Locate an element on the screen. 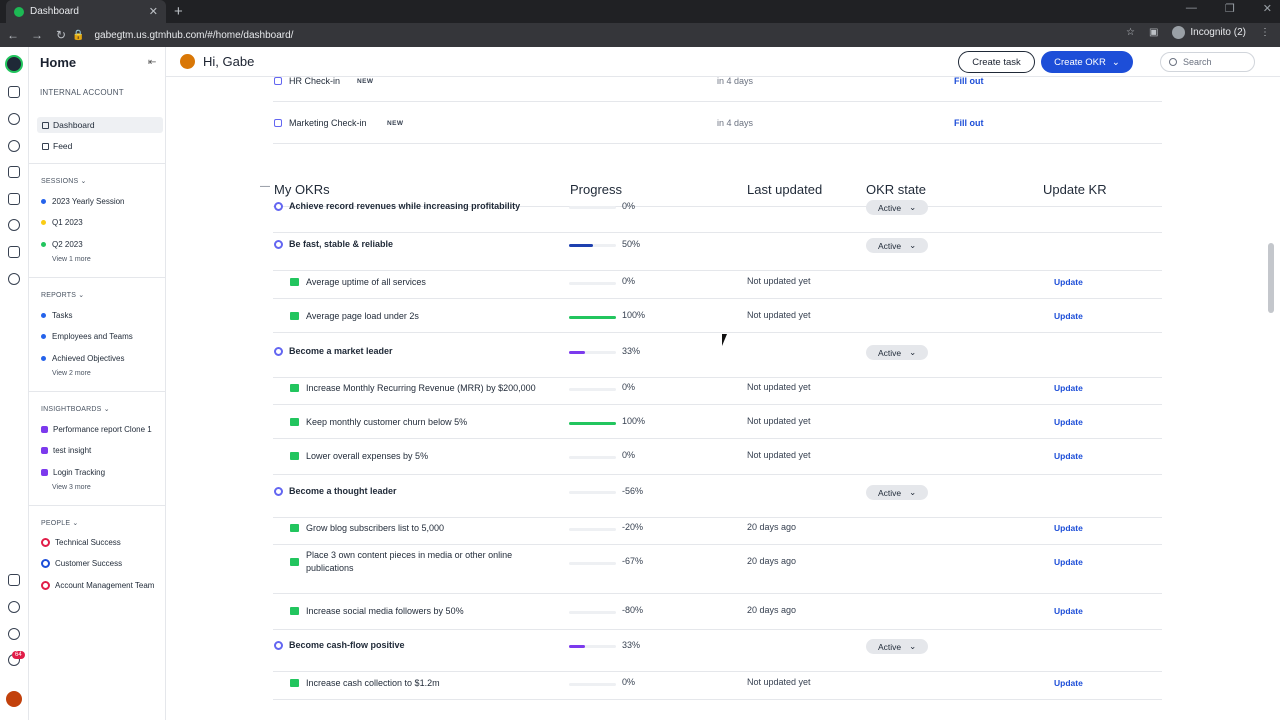 The image size is (1280, 720). incognito-profile: Incognito (2) is located at coordinates (1209, 32).